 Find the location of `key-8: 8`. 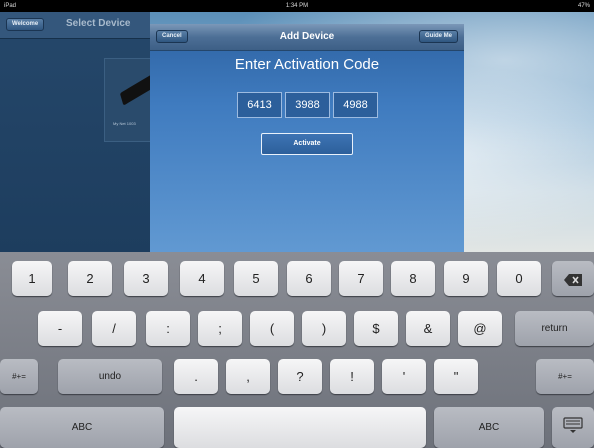

key-8: 8 is located at coordinates (413, 278).